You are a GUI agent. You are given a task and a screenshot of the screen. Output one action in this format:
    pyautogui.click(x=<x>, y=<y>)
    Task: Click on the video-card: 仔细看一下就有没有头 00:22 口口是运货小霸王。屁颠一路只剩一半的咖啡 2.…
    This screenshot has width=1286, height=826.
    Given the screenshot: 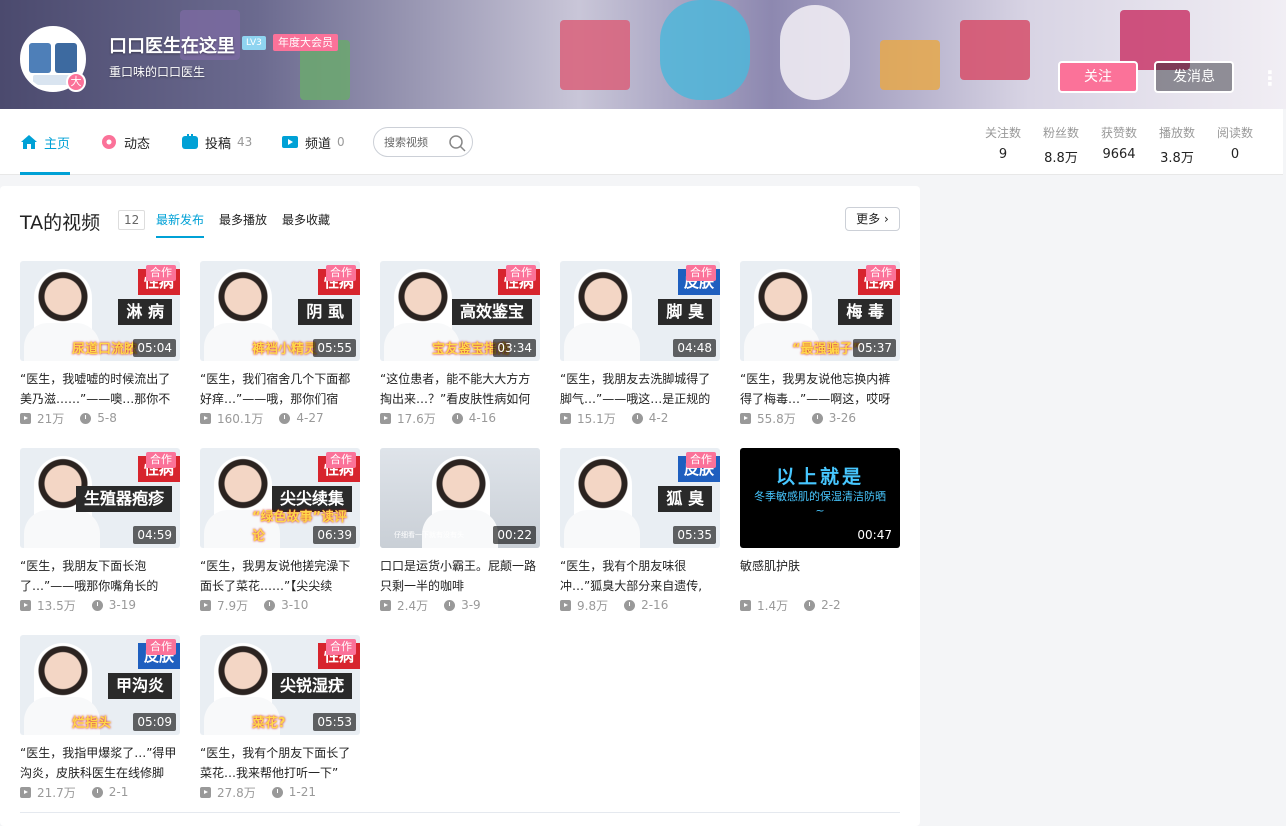 What is the action you would take?
    pyautogui.click(x=460, y=535)
    